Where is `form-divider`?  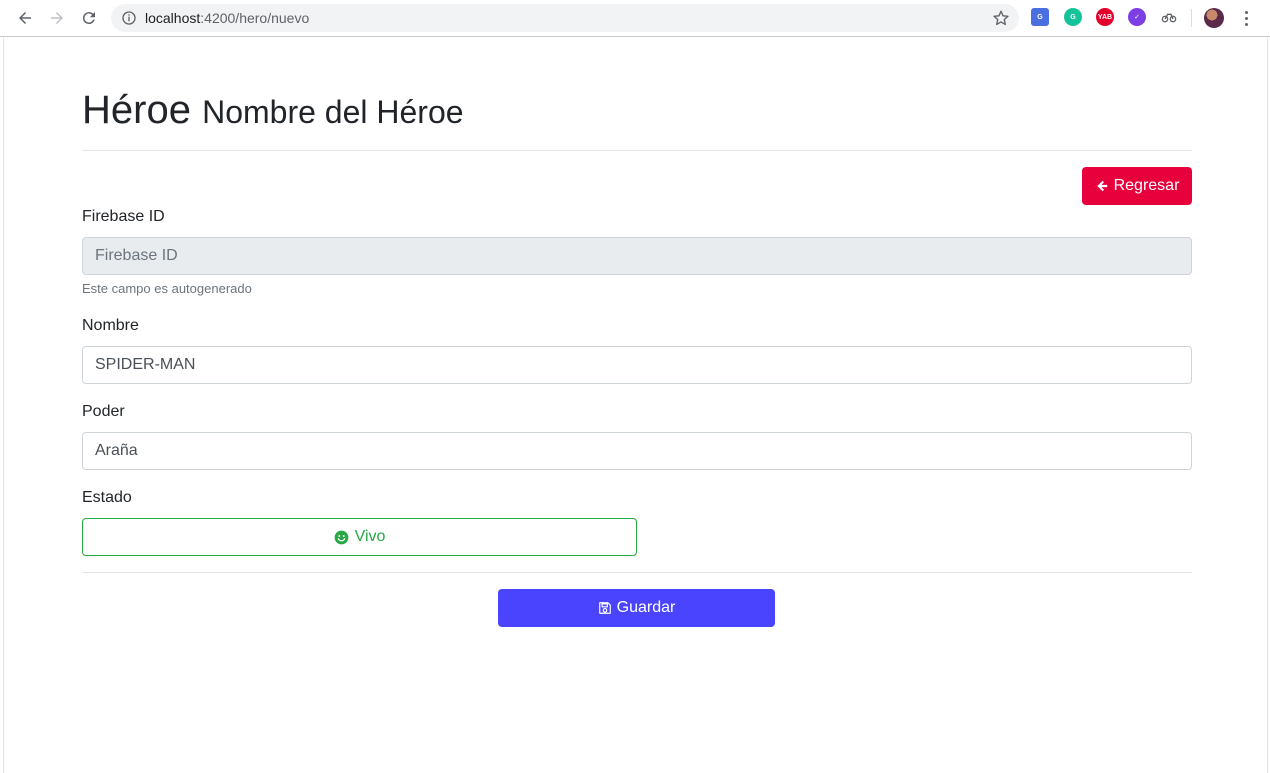
form-divider is located at coordinates (637, 572).